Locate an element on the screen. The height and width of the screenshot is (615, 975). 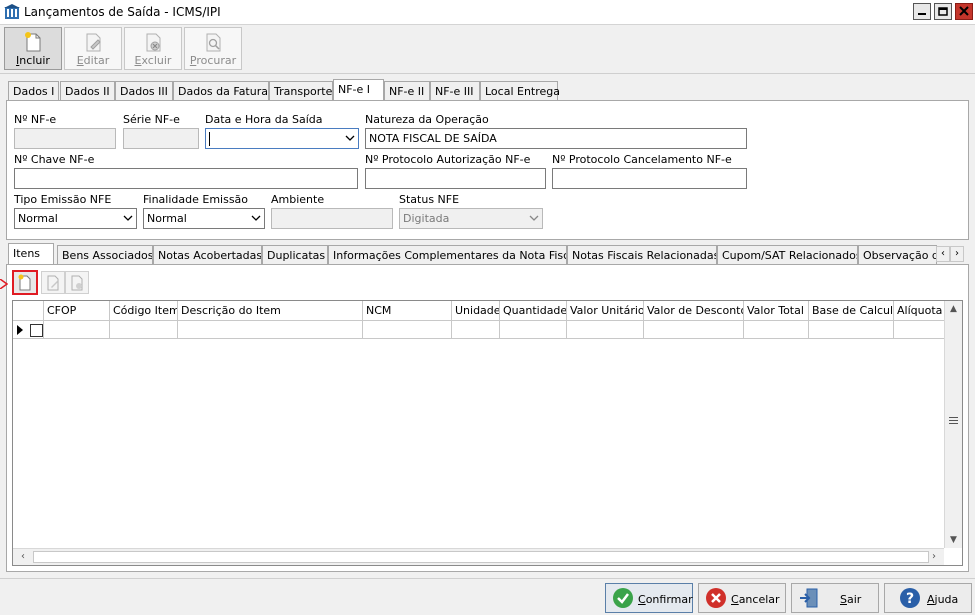
editar-button: Editar is located at coordinates (93, 48).